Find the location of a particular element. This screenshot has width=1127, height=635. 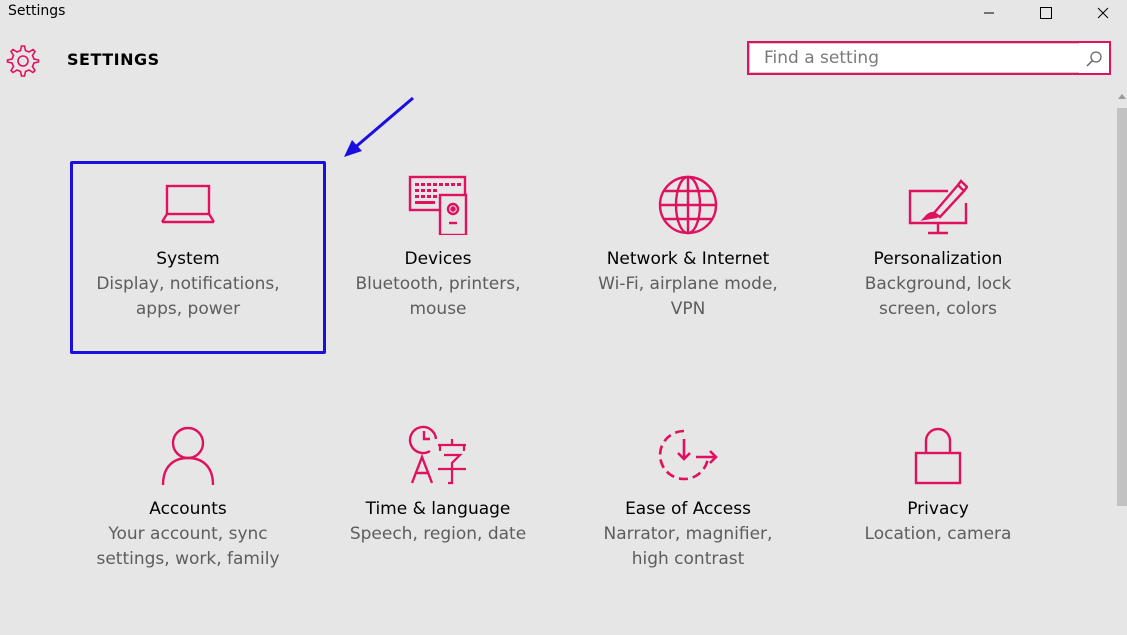

tile-description: Wi-Fi, airplane mode, is located at coordinates (688, 284).